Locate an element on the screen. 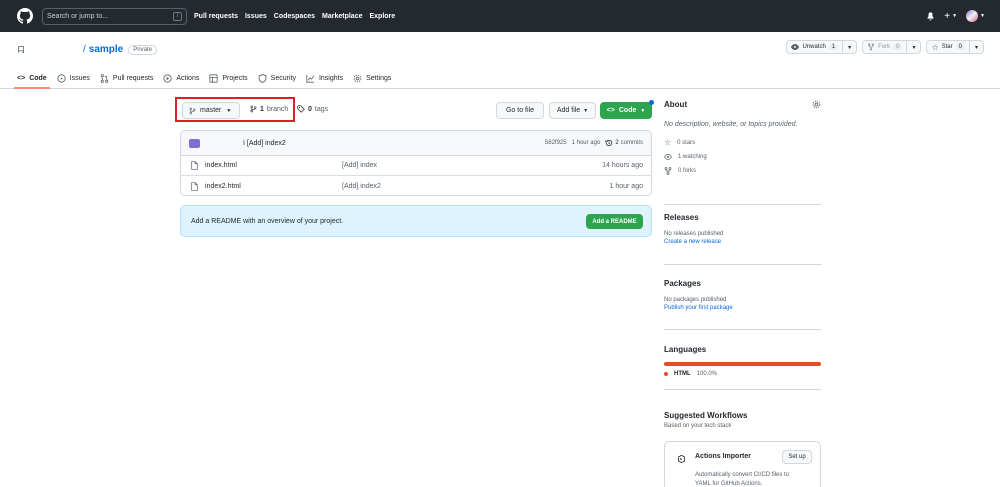 Image resolution: width=1000 pixels, height=487 pixels. tags-link: 0 tags is located at coordinates (312, 109).